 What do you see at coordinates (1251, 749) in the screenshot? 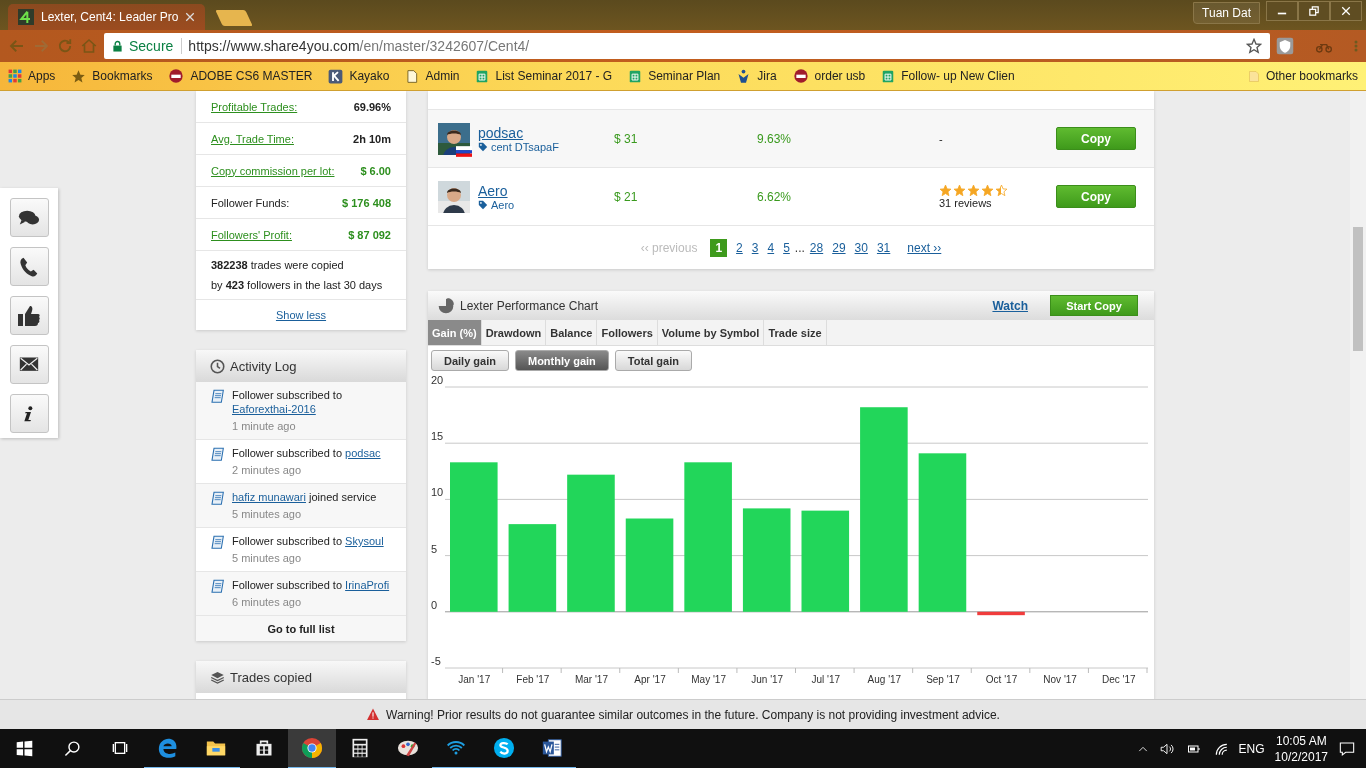
I see `language-indicator: ENG` at bounding box center [1251, 749].